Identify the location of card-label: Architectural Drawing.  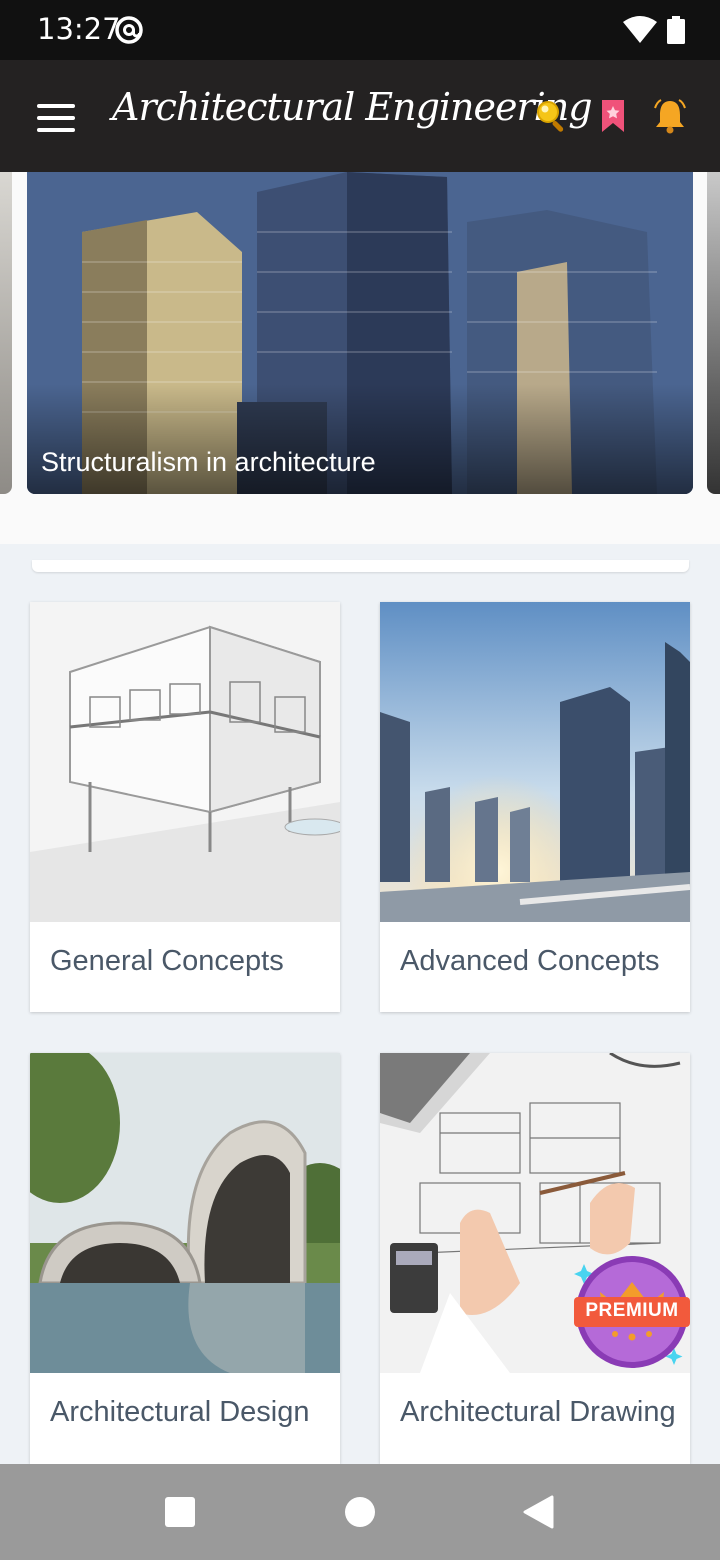
(538, 1412).